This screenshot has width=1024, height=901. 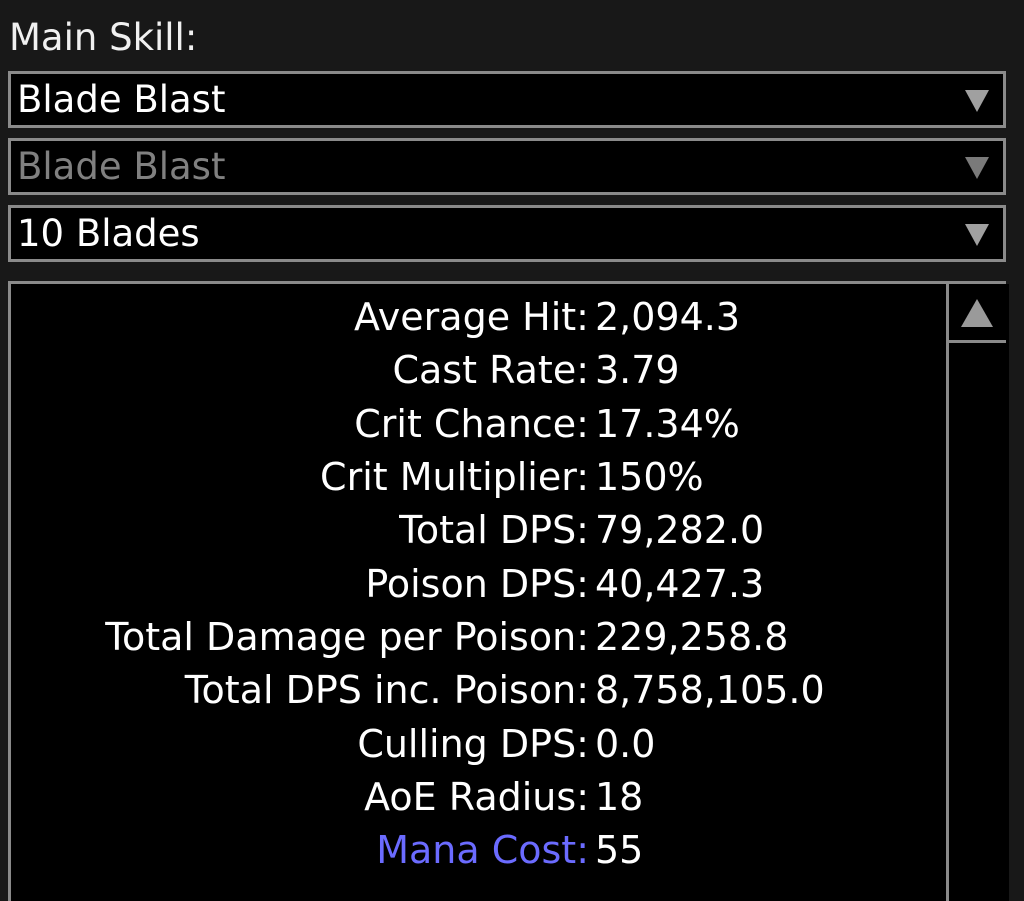 I want to click on stat-value: 18, so click(x=619, y=797).